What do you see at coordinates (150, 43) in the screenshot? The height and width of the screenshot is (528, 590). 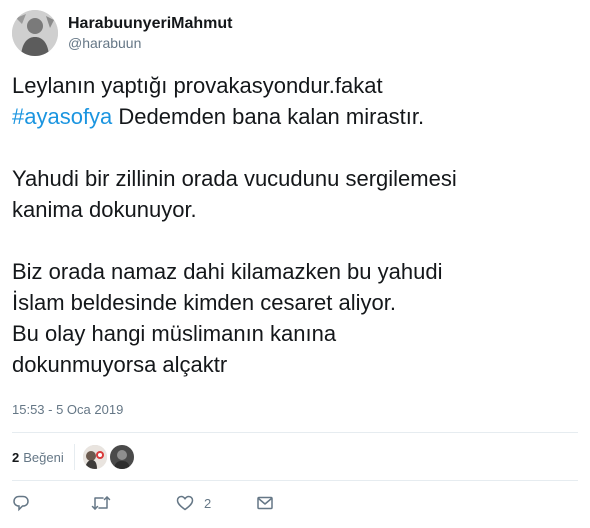 I see `author-handle: @harabuun` at bounding box center [150, 43].